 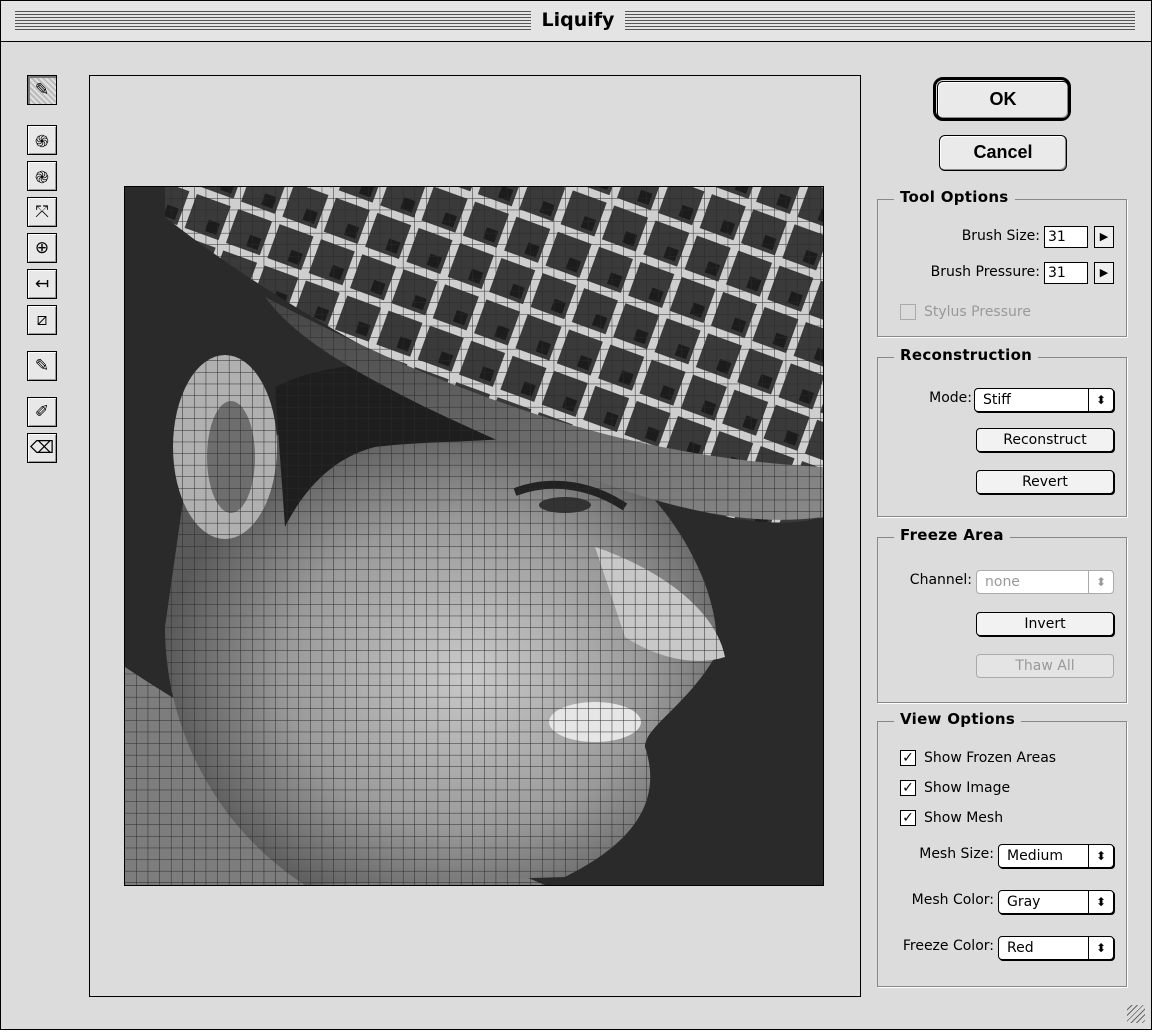 I want to click on mode-label: Mode:, so click(x=950, y=398).